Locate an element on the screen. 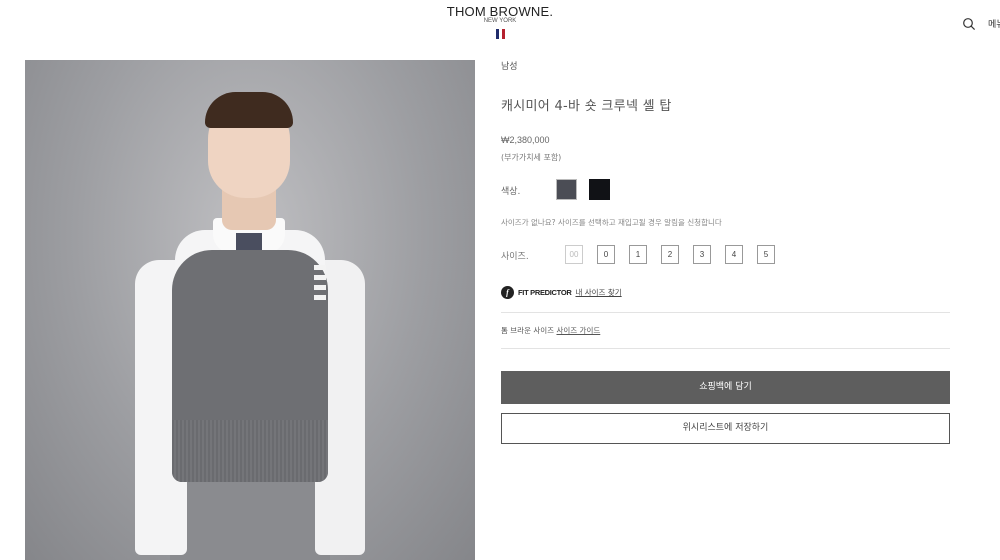 The image size is (1000, 560). size-button-4: 4 is located at coordinates (734, 254).